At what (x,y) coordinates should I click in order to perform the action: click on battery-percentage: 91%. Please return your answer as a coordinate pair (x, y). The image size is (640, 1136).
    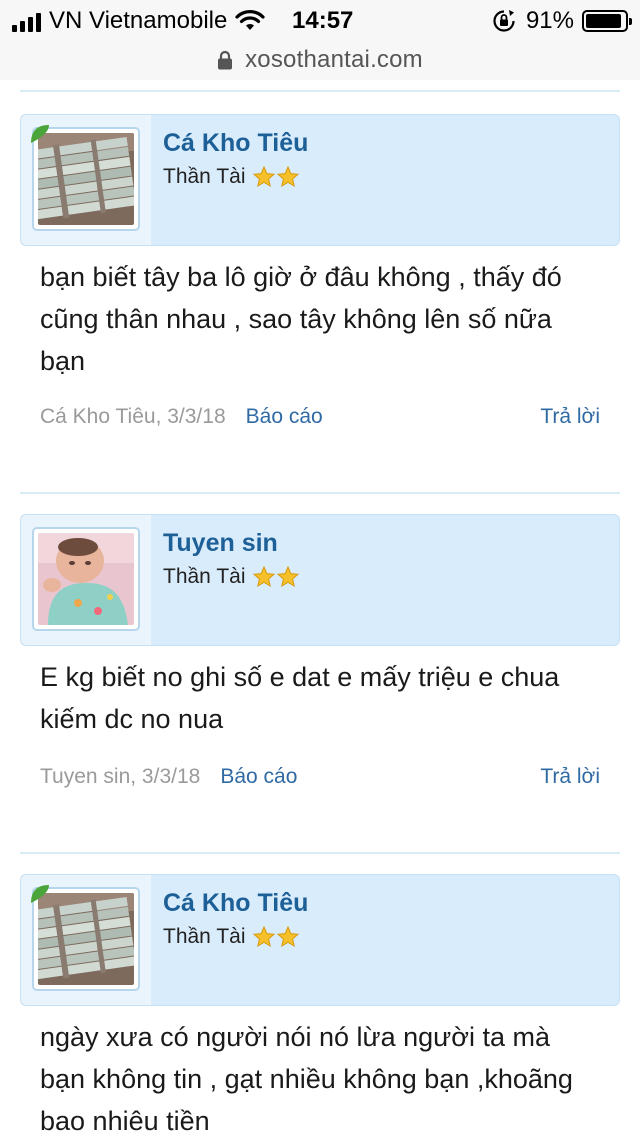
    Looking at the image, I should click on (549, 20).